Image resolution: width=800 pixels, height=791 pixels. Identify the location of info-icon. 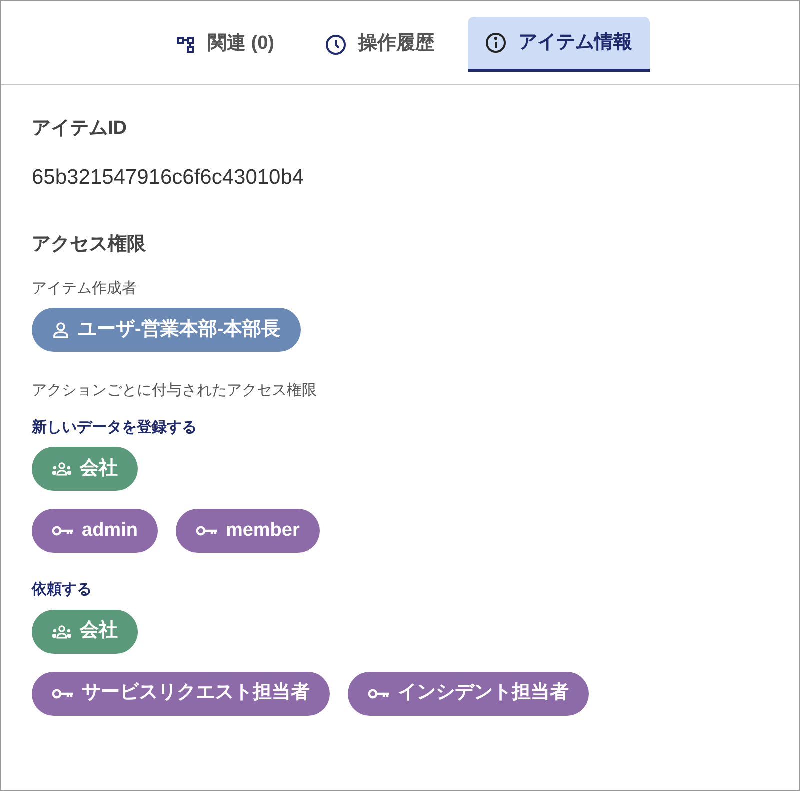
(495, 43).